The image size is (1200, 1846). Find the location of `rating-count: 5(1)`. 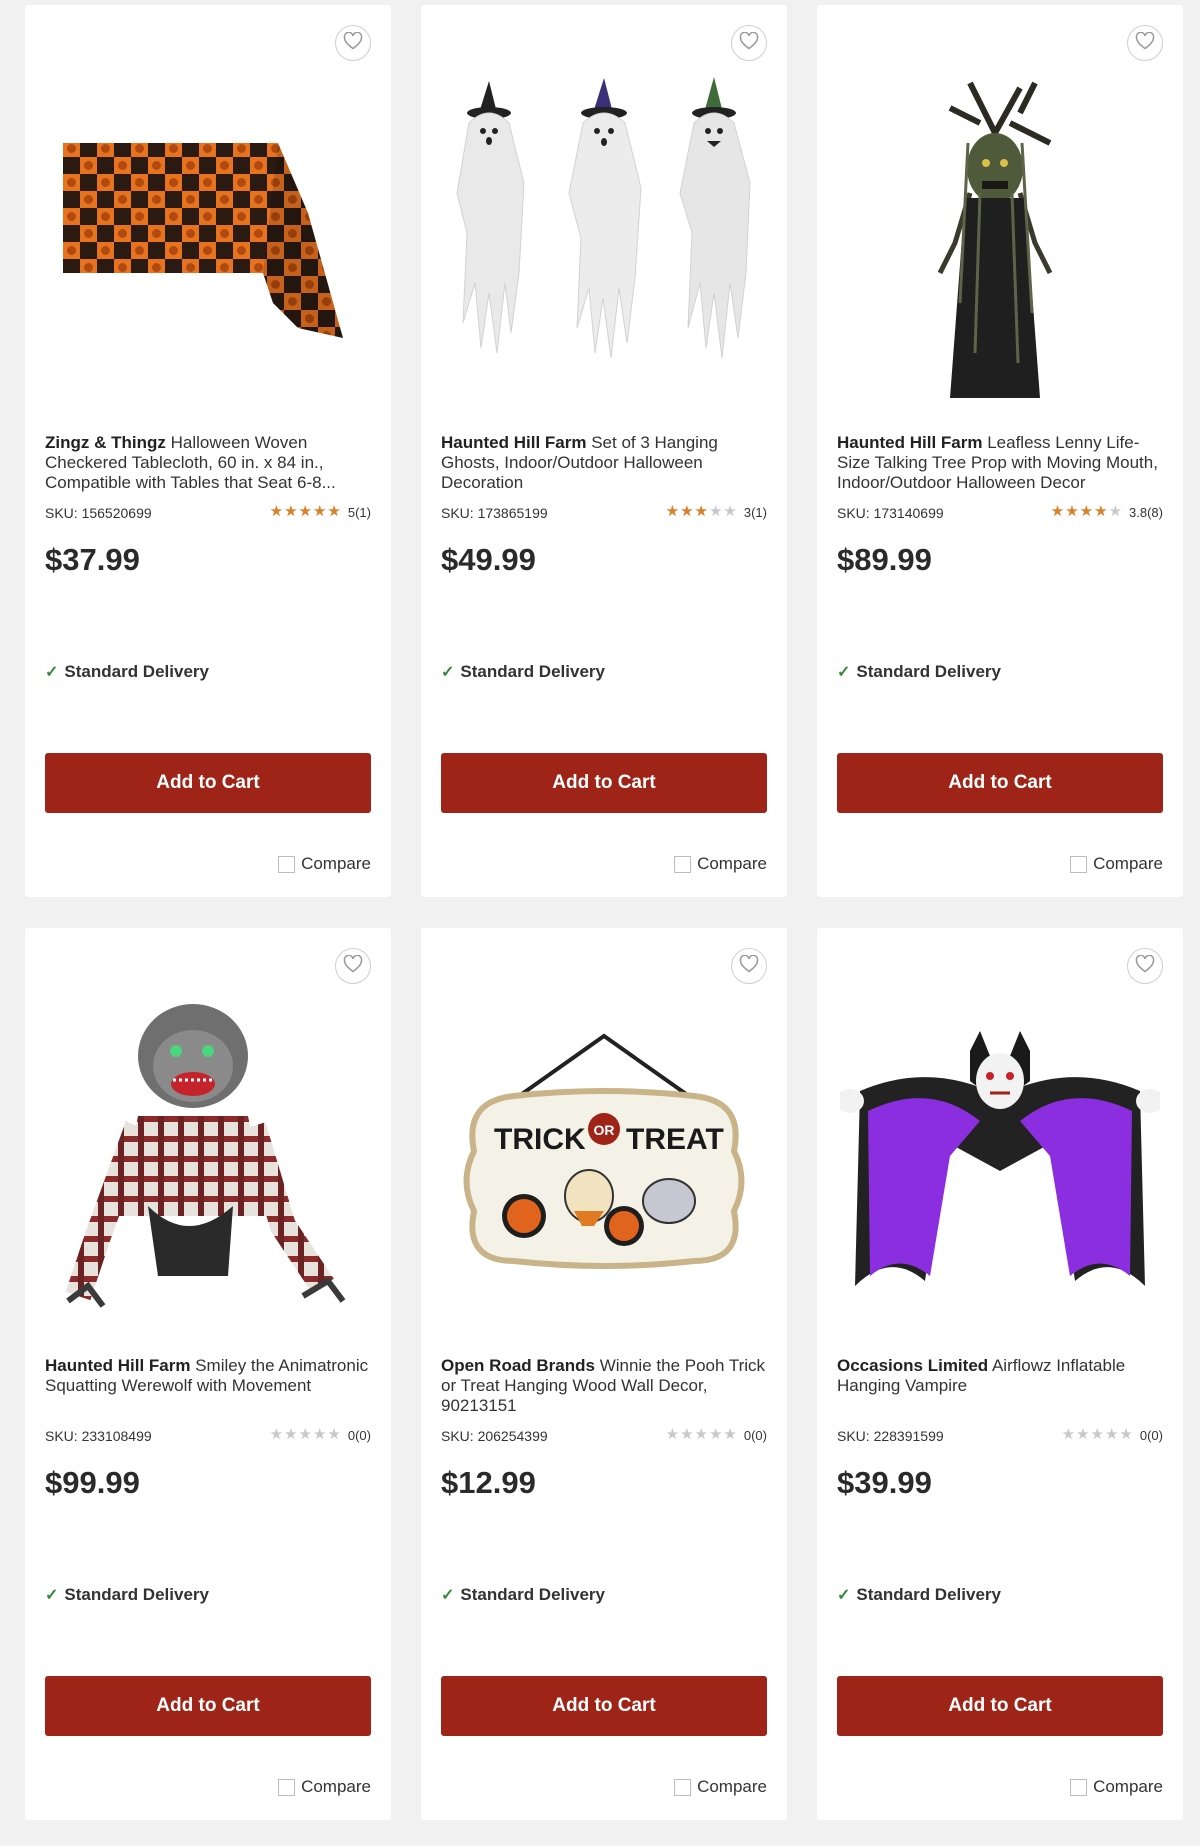

rating-count: 5(1) is located at coordinates (359, 512).